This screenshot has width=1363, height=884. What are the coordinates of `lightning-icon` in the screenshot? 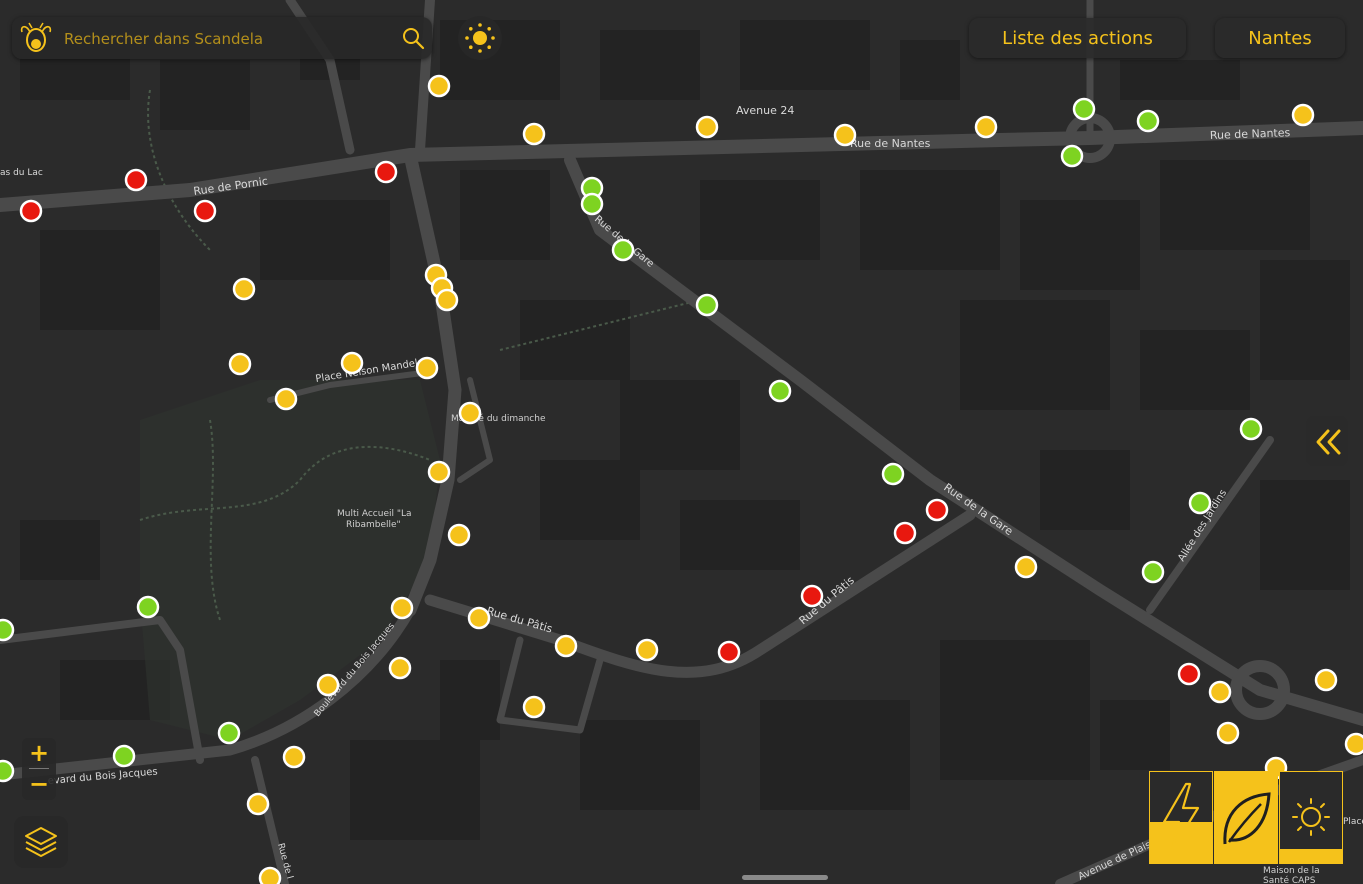 It's located at (1181, 817).